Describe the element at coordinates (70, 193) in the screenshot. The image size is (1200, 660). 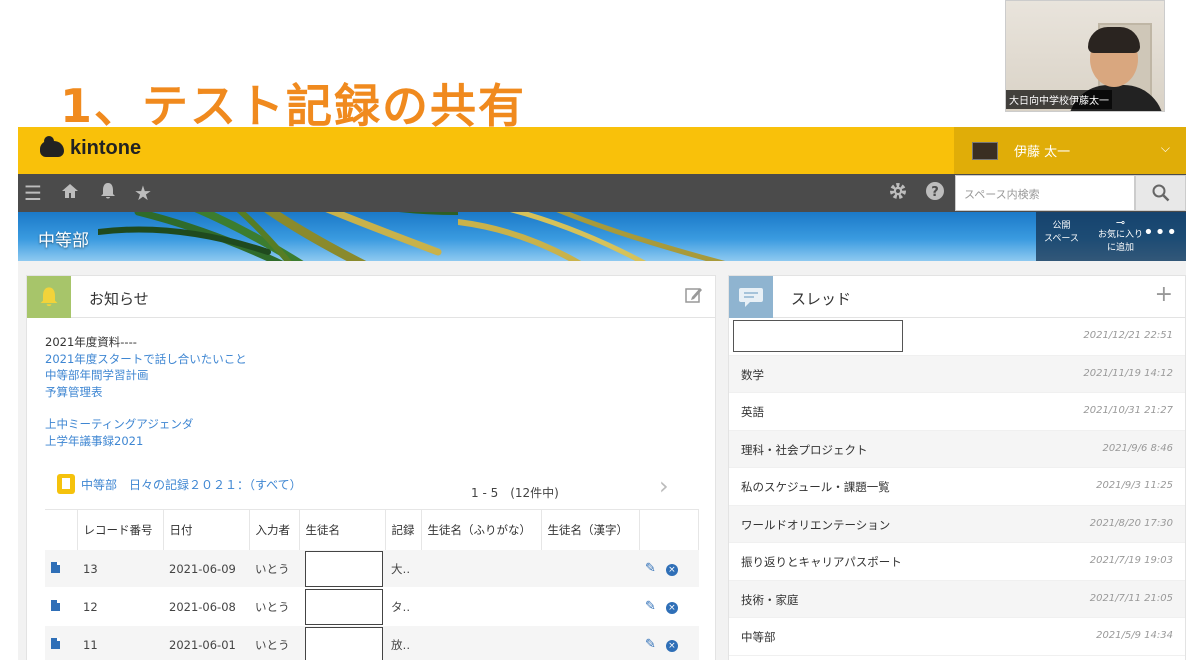
I see `home-icon` at that location.